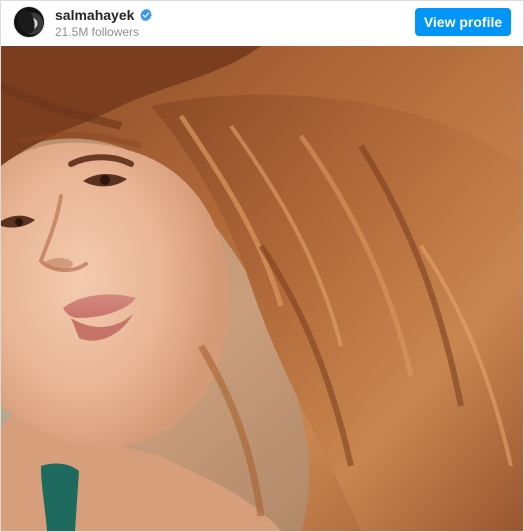 This screenshot has height=532, width=524. I want to click on username-row: salmahayek, so click(104, 15).